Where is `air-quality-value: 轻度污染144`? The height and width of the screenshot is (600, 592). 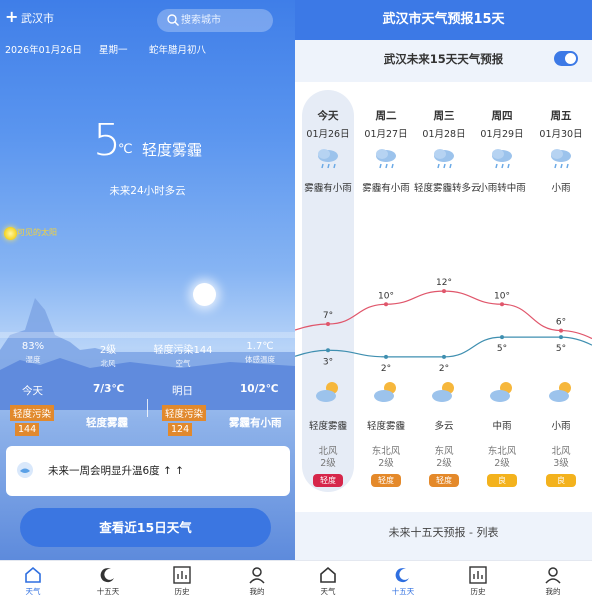 air-quality-value: 轻度污染144 is located at coordinates (183, 350).